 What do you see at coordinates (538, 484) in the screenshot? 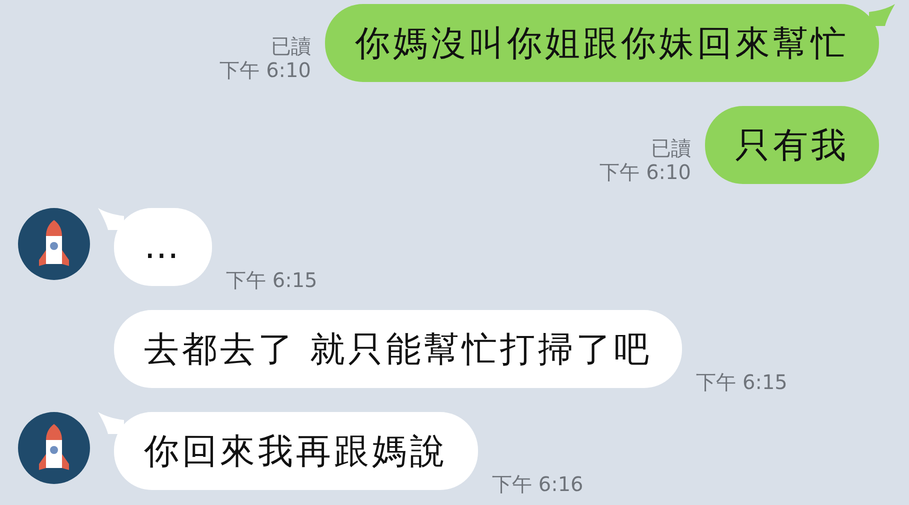
I see `message-time: 下午 6:16` at bounding box center [538, 484].